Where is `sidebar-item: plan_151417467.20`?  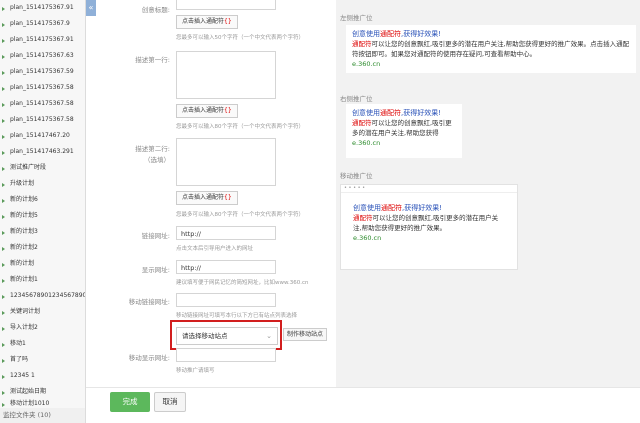
sidebar-item: plan_151417467.20 is located at coordinates (42, 136).